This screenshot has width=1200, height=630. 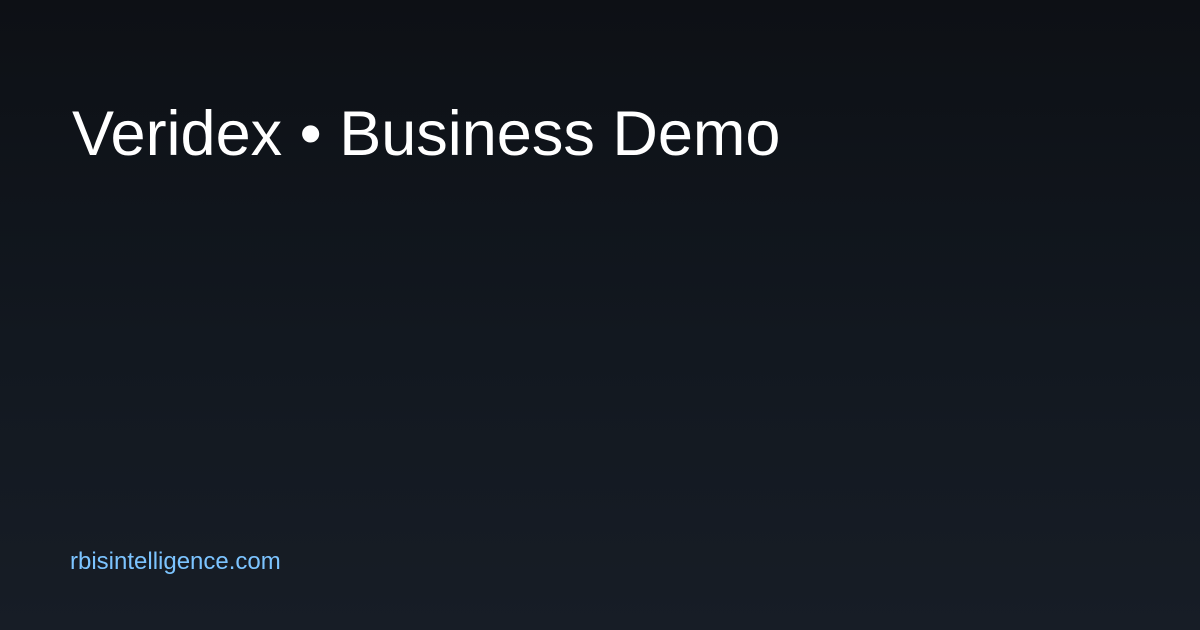 What do you see at coordinates (426, 134) in the screenshot?
I see `page-title: Veridex • Business Demo` at bounding box center [426, 134].